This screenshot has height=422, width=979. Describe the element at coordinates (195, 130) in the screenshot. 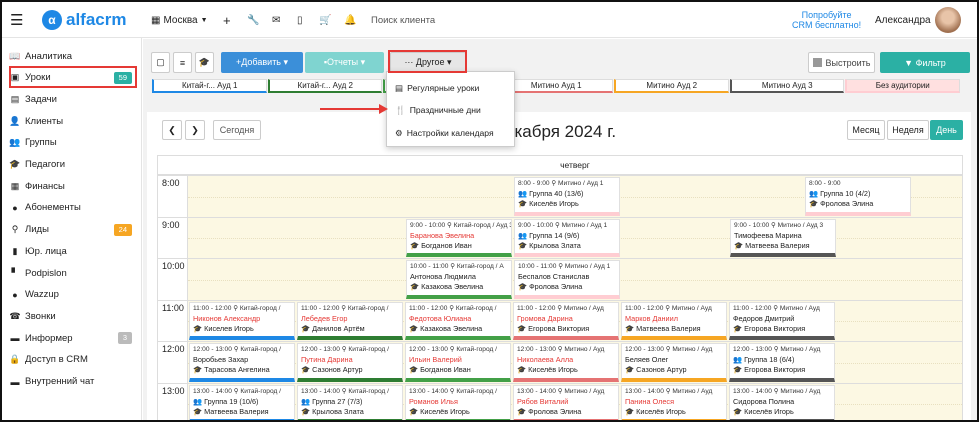

I see `next-arrow-icon: ❯` at that location.